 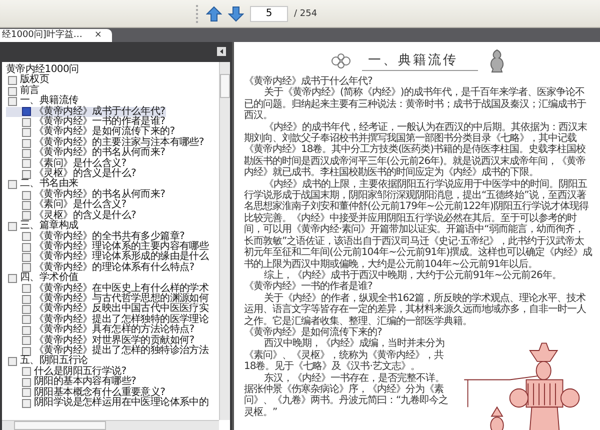 I want to click on tree-item: 《黄帝内经》是如何流传下来的?, so click(x=91, y=132).